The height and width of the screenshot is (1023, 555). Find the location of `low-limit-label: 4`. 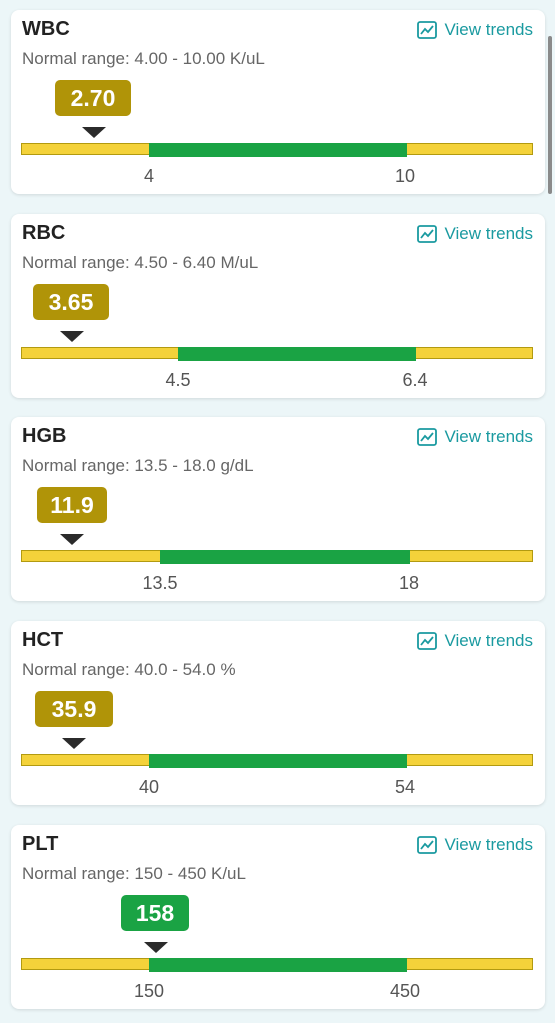

low-limit-label: 4 is located at coordinates (149, 176).